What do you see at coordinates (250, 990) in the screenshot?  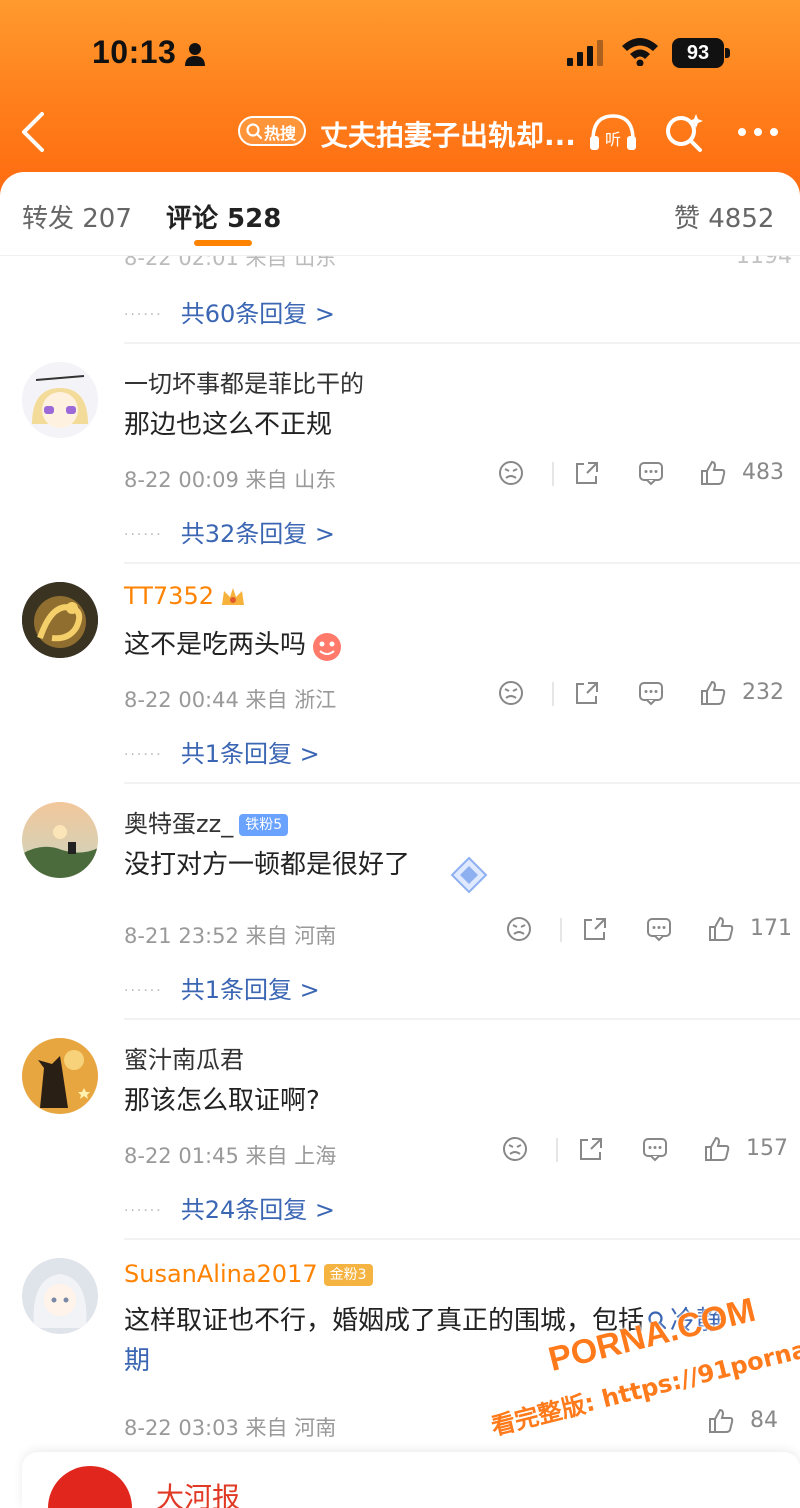 I see `replies-count: 共1条回复 >` at bounding box center [250, 990].